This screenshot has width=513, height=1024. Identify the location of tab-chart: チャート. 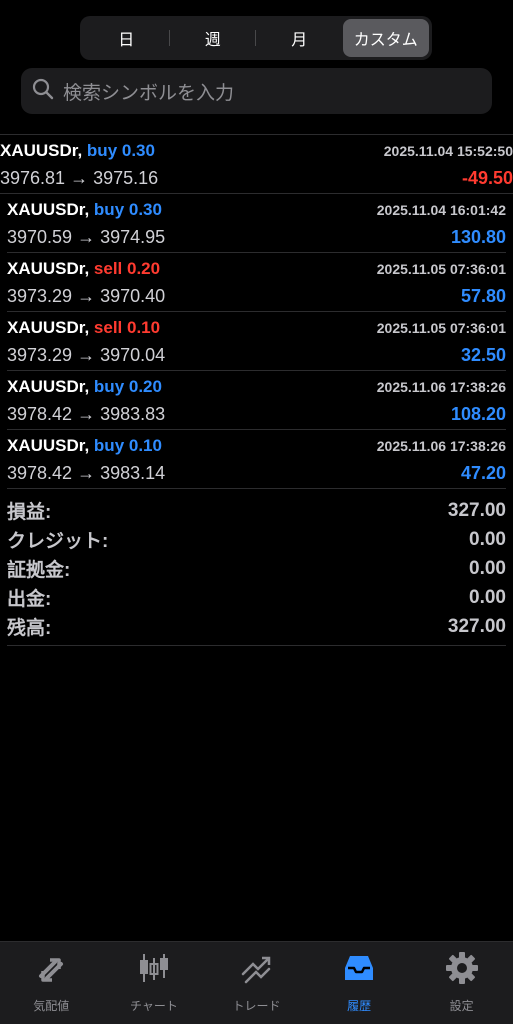
(154, 983).